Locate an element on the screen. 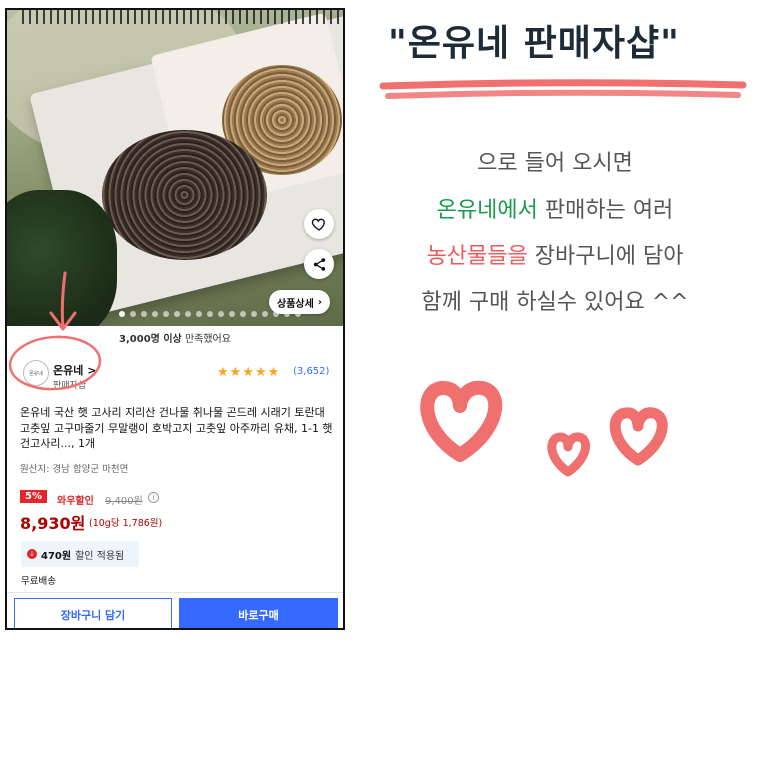 The width and height of the screenshot is (779, 769). detail-button-label: 상품상세 is located at coordinates (295, 304).